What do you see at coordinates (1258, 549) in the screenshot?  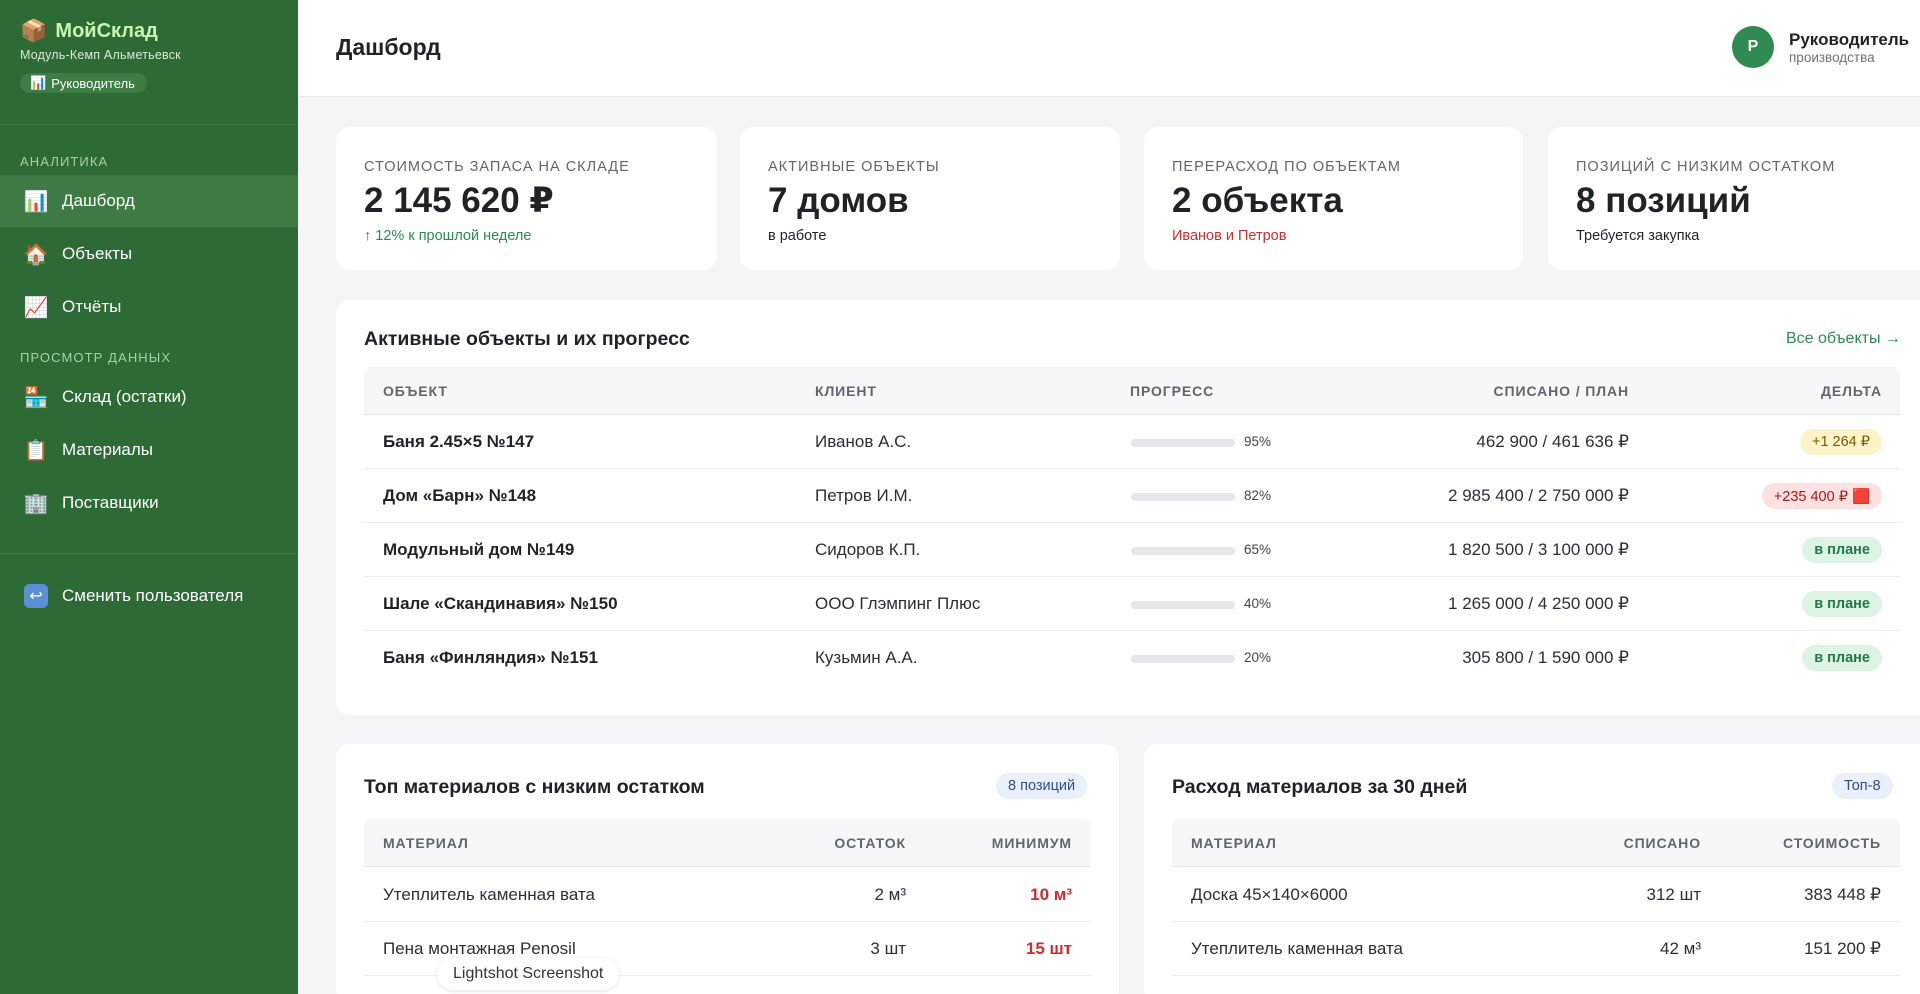 I see `progress-label: 65%` at bounding box center [1258, 549].